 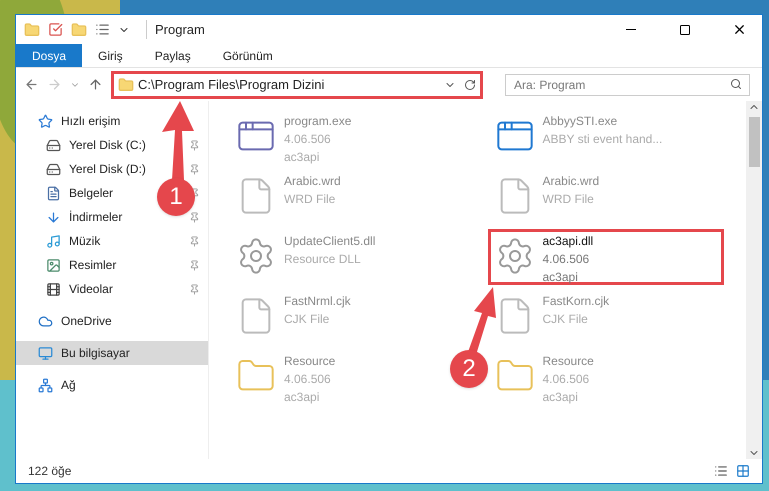 What do you see at coordinates (91, 193) in the screenshot?
I see `sidebar-item: Belgeler` at bounding box center [91, 193].